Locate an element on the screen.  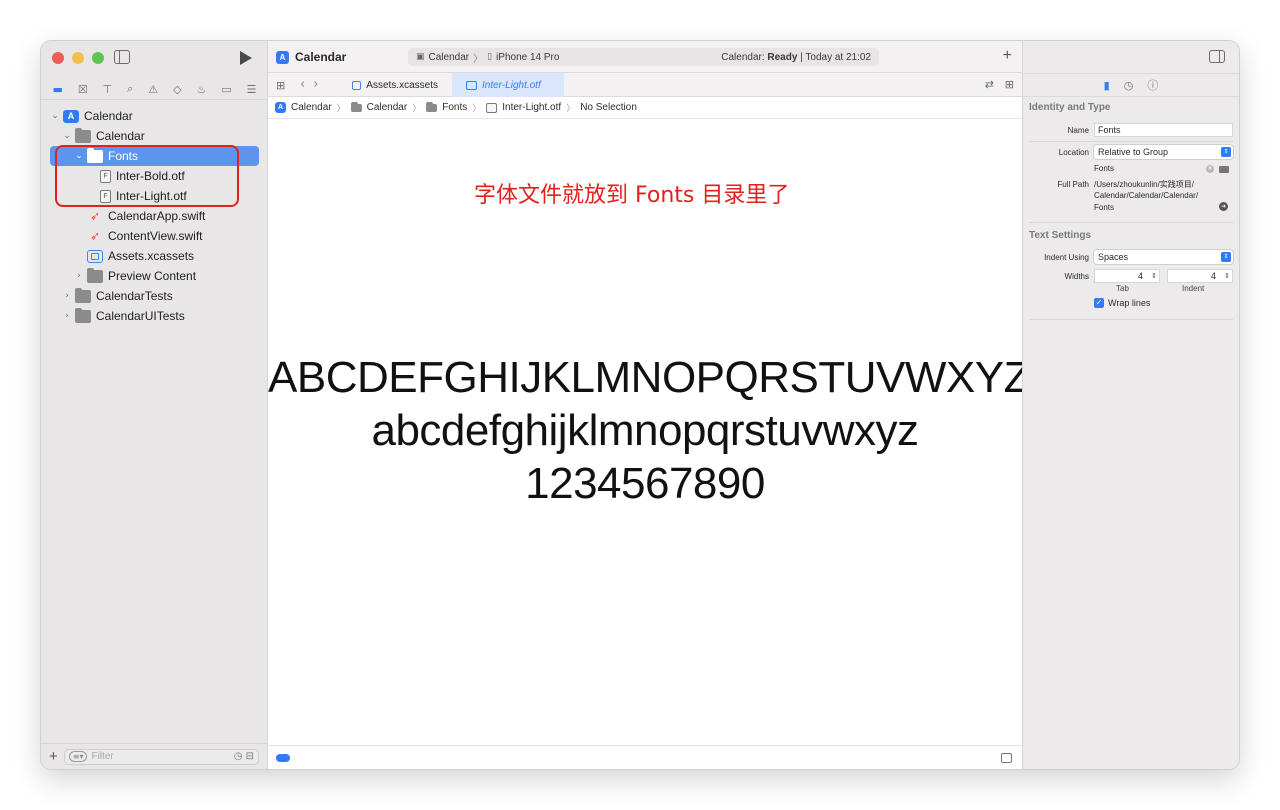
location-popup: Relative to Group ⇕ is located at coordinates (1163, 152).